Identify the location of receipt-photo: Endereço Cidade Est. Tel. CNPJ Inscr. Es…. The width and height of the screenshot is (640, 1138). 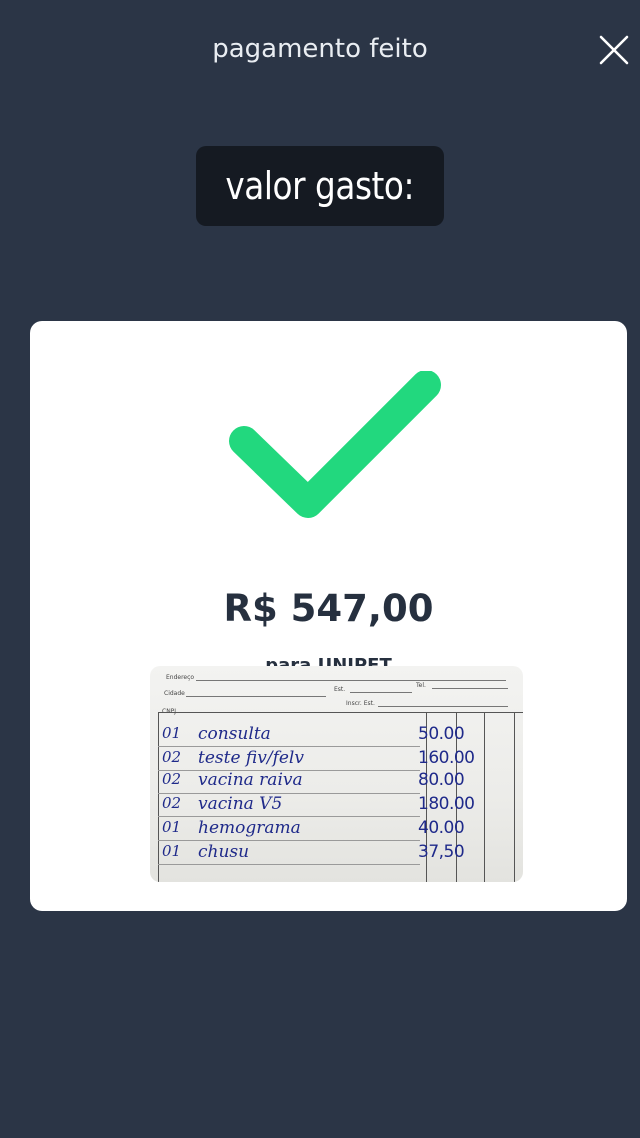
(336, 774).